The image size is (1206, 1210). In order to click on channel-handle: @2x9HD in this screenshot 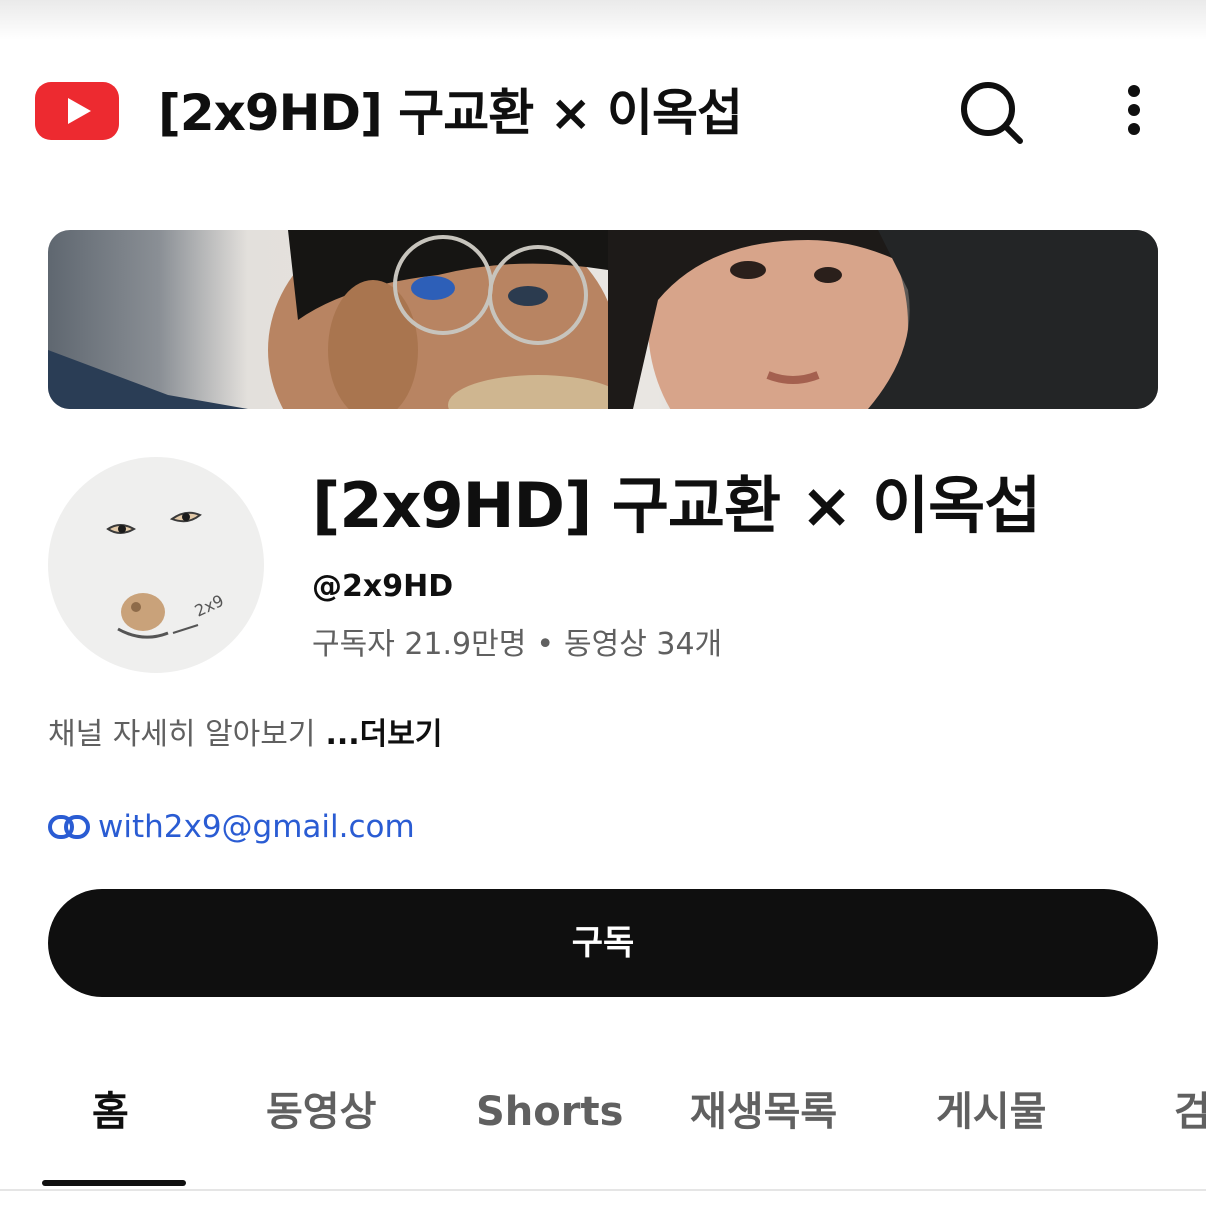, I will do `click(383, 586)`.